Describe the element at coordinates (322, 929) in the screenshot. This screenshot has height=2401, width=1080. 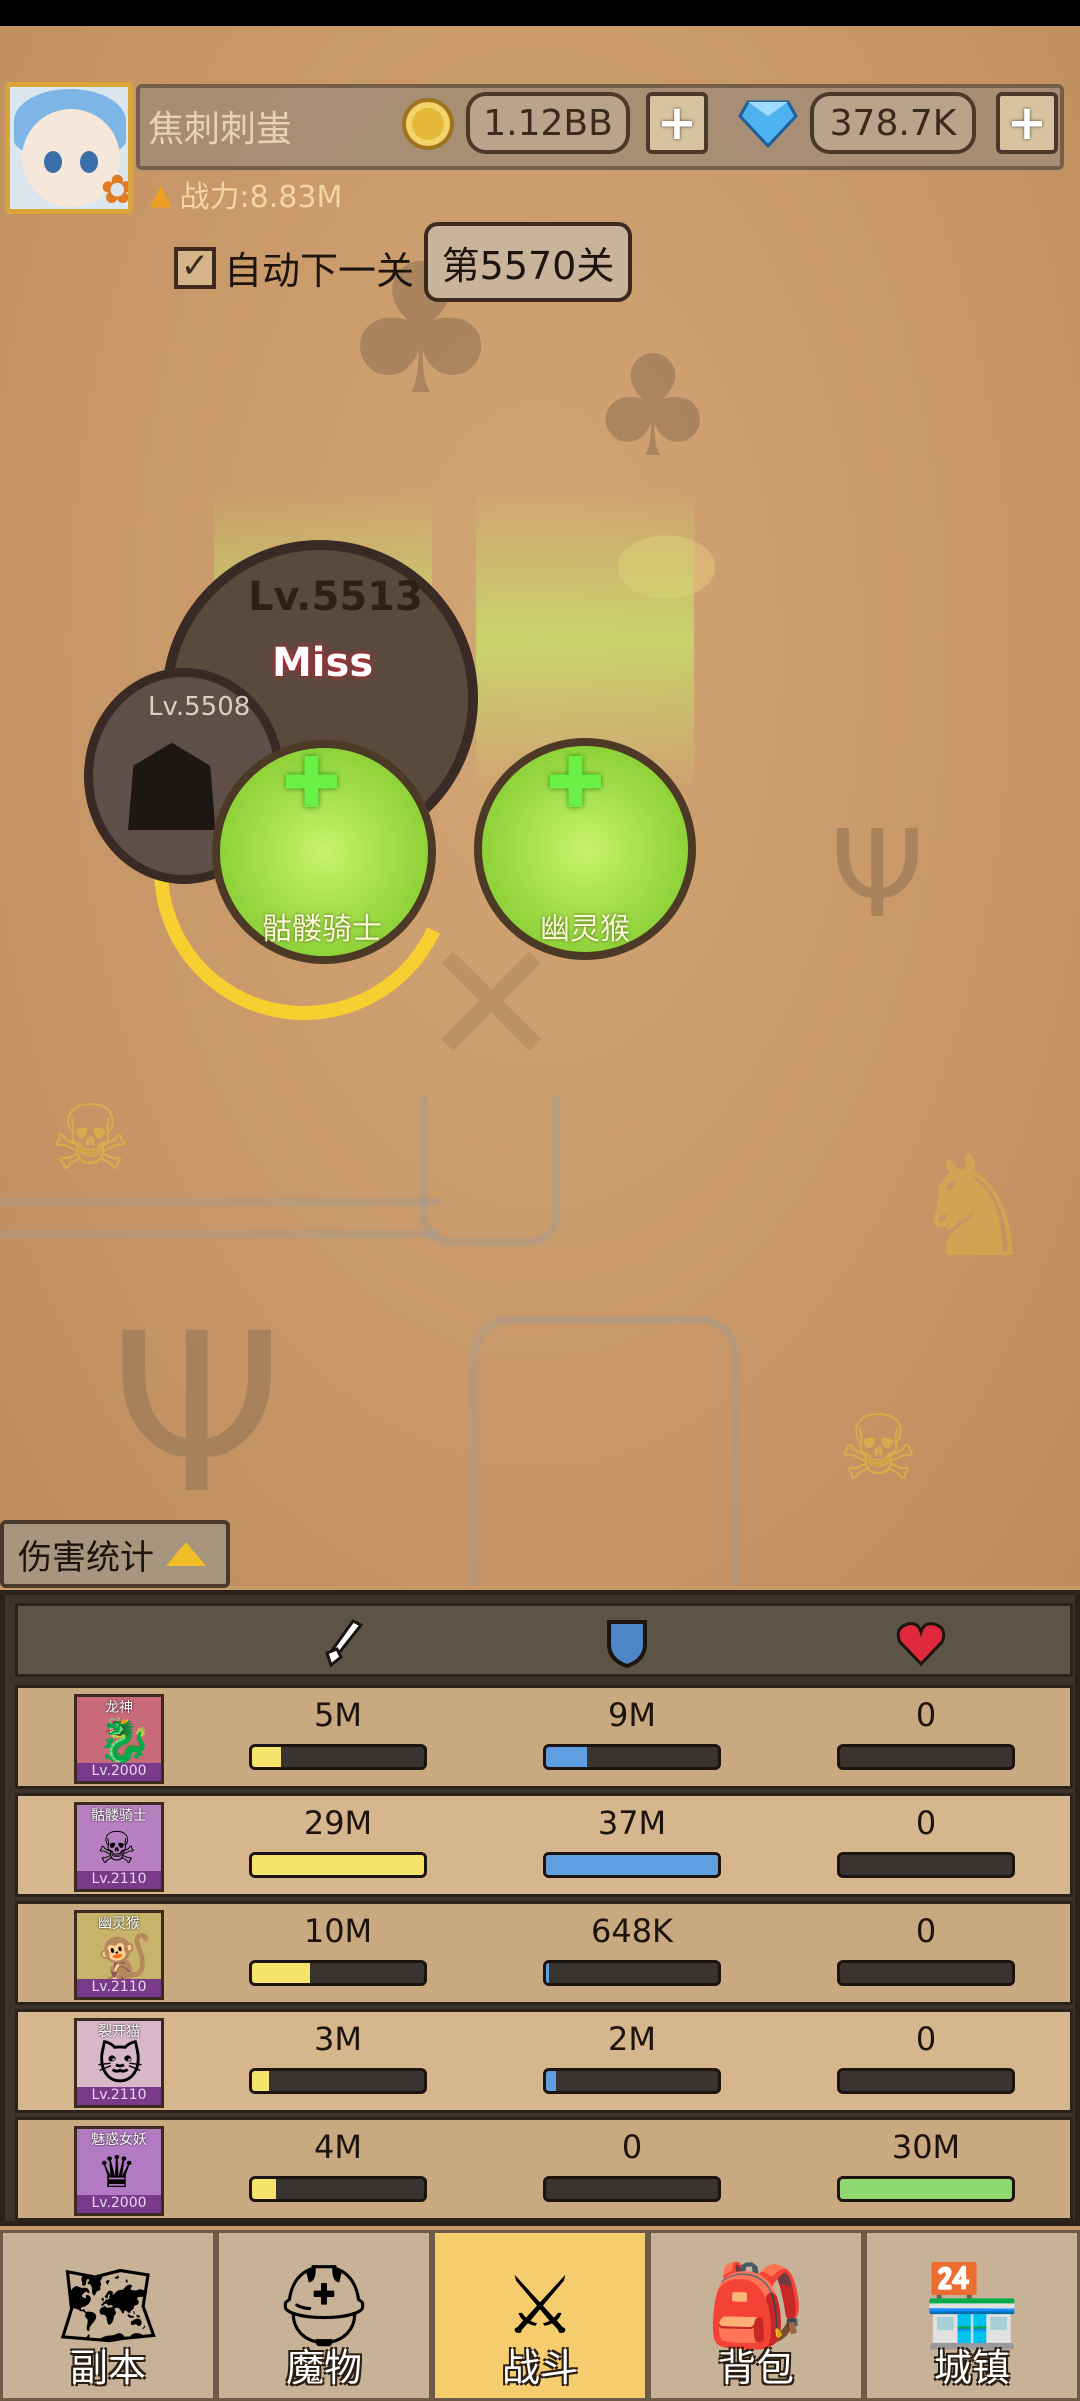
I see `ally-skeleton-knight-name: 骷髅骑士` at that location.